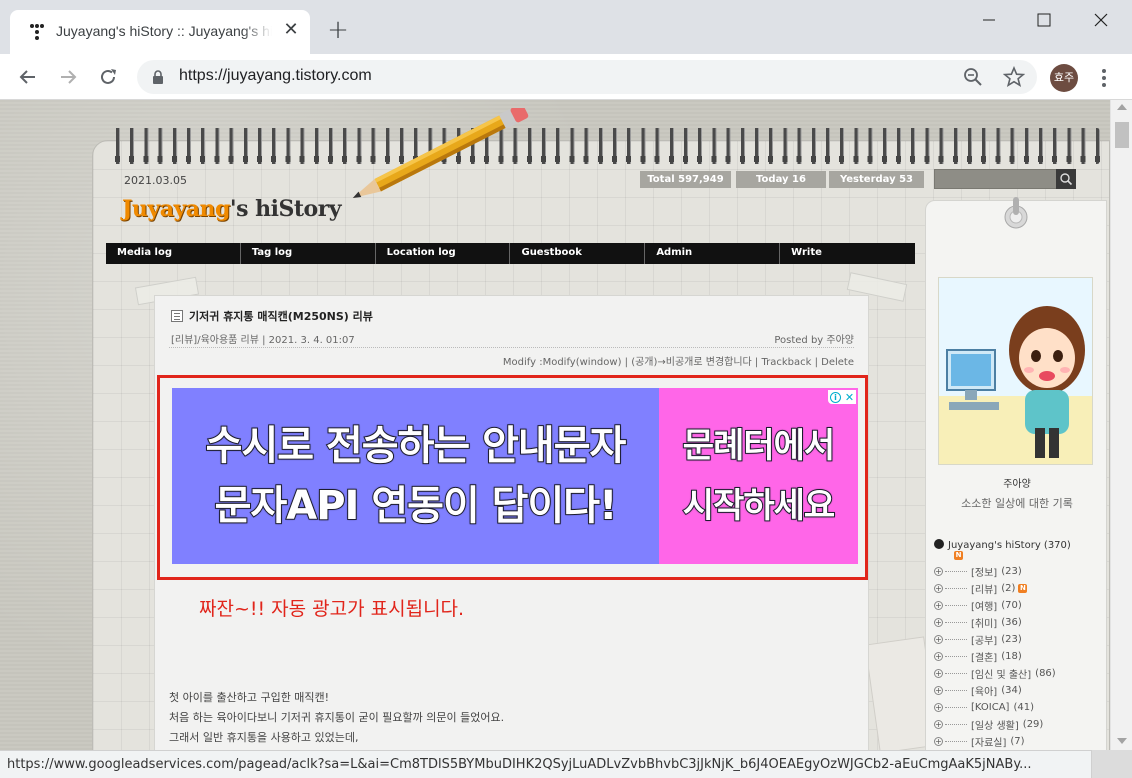 Image resolution: width=1132 pixels, height=778 pixels. I want to click on body-line: 처음 하는 육아이다보니 기저귀 휴지통이 굳이 필요할까 의문이 들었어요., so click(337, 717).